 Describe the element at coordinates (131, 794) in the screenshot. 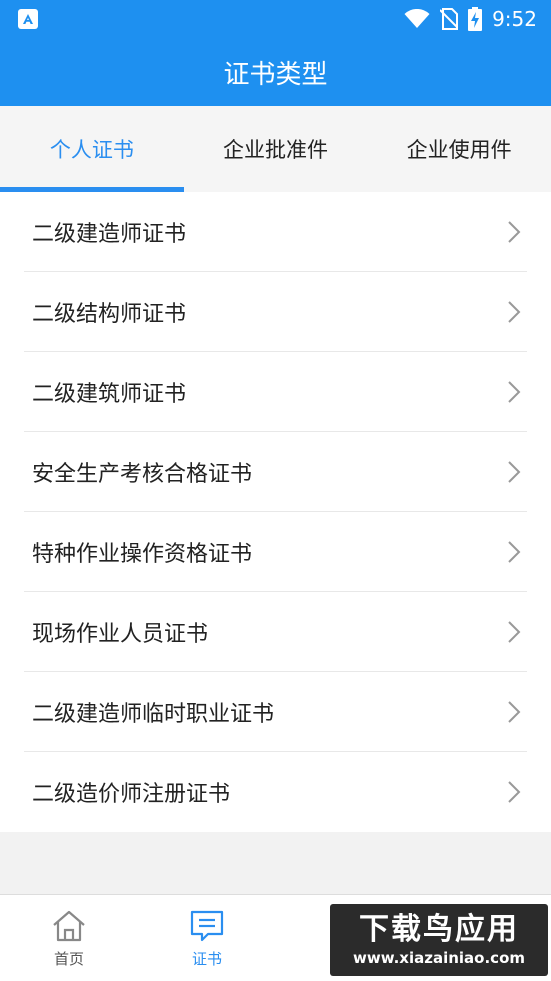

I see `list-item-label: 二级造价师注册证书` at that location.